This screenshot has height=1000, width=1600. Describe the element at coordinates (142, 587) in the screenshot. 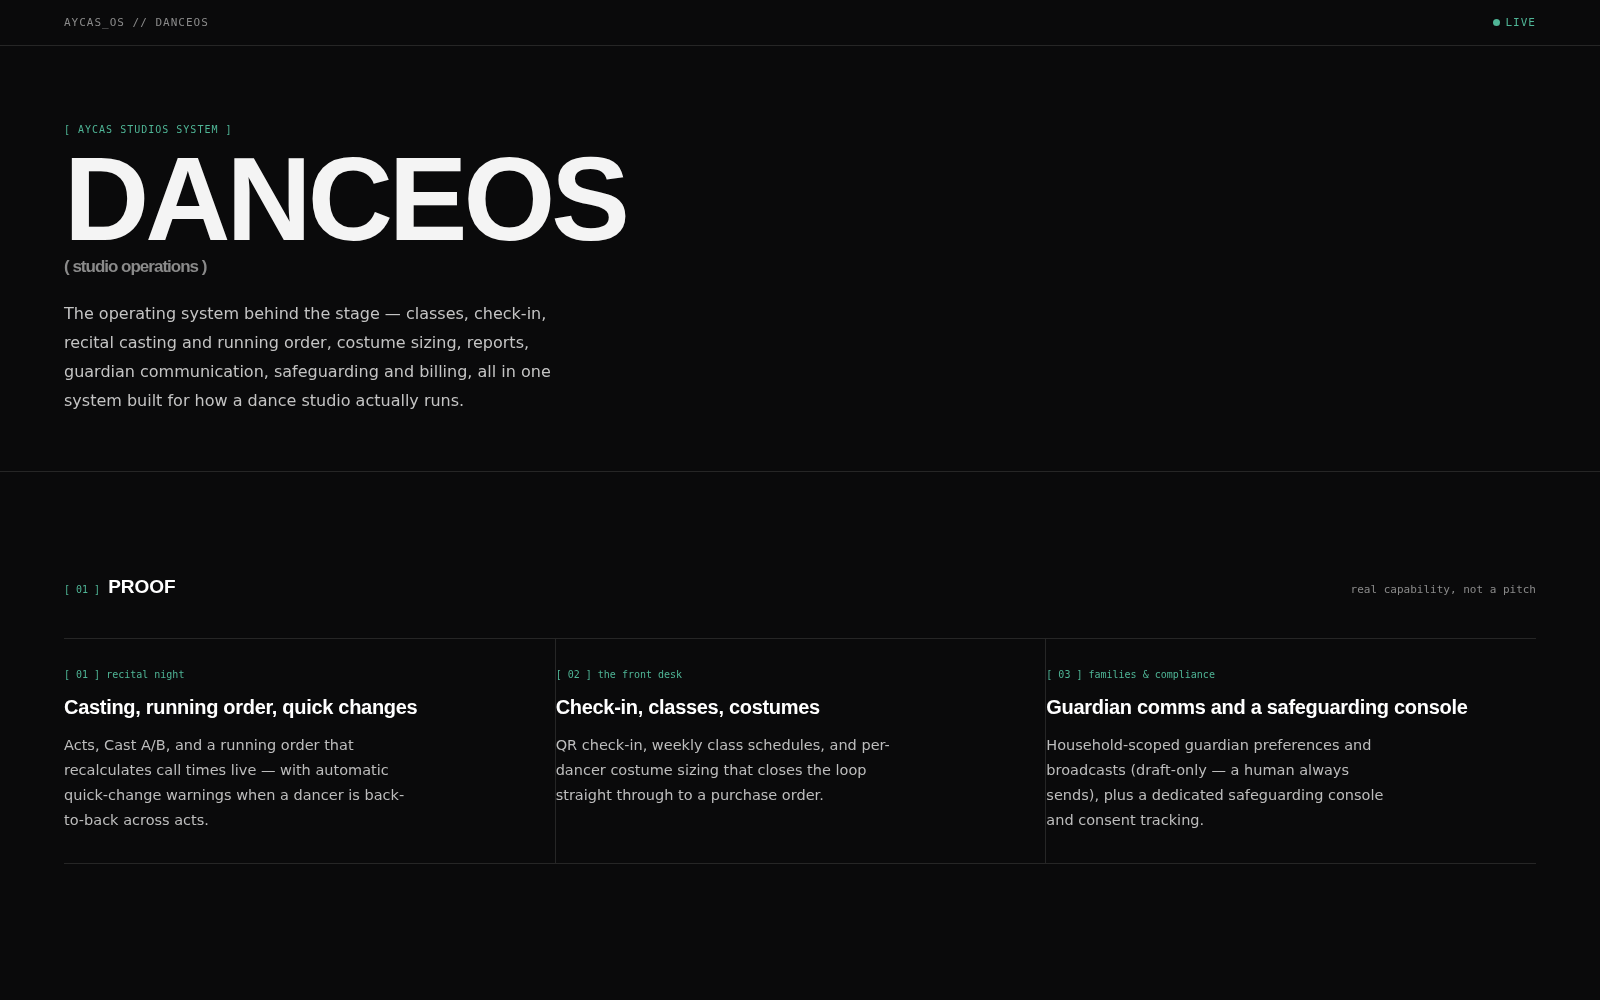

I see `section-title: PROOF` at that location.